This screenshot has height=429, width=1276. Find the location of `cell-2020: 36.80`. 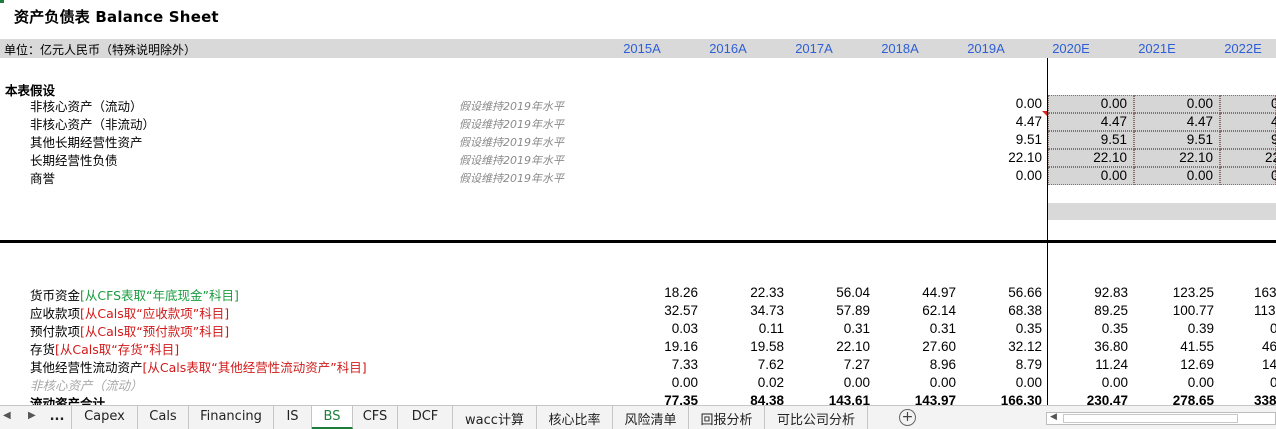

cell-2020: 36.80 is located at coordinates (1088, 346).